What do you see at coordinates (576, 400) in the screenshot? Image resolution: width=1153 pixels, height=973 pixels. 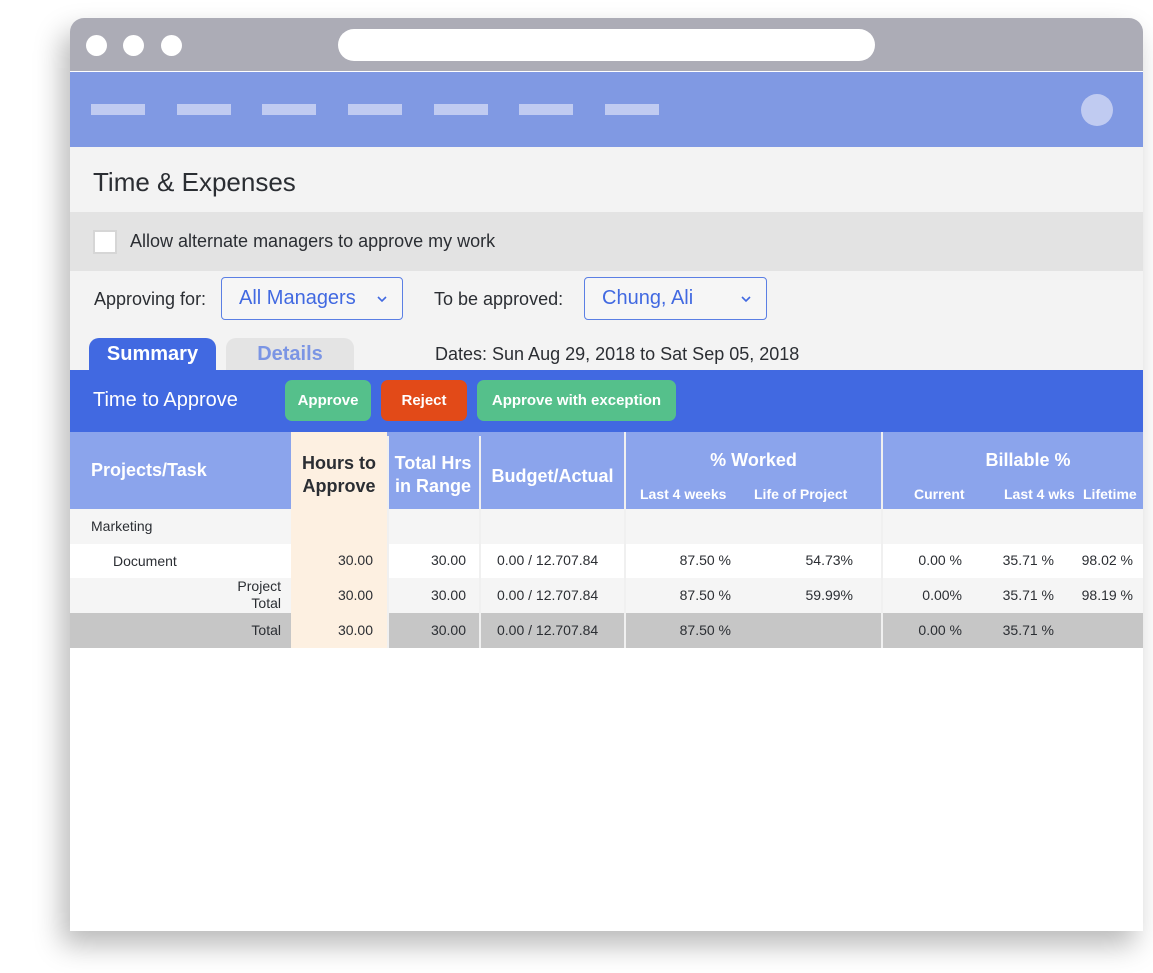 I see `approve-with-exception-button: Approve with exception` at bounding box center [576, 400].